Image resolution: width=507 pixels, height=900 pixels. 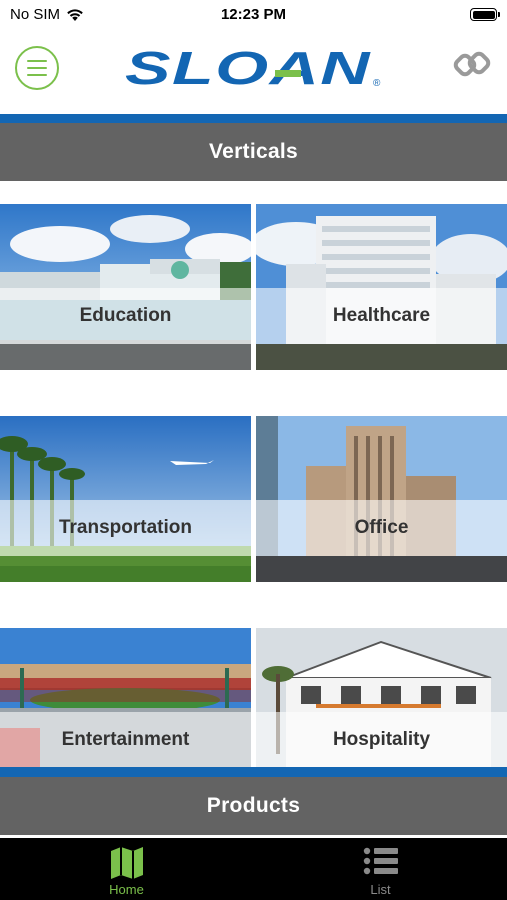 What do you see at coordinates (253, 152) in the screenshot?
I see `section-title-verticals: Verticals` at bounding box center [253, 152].